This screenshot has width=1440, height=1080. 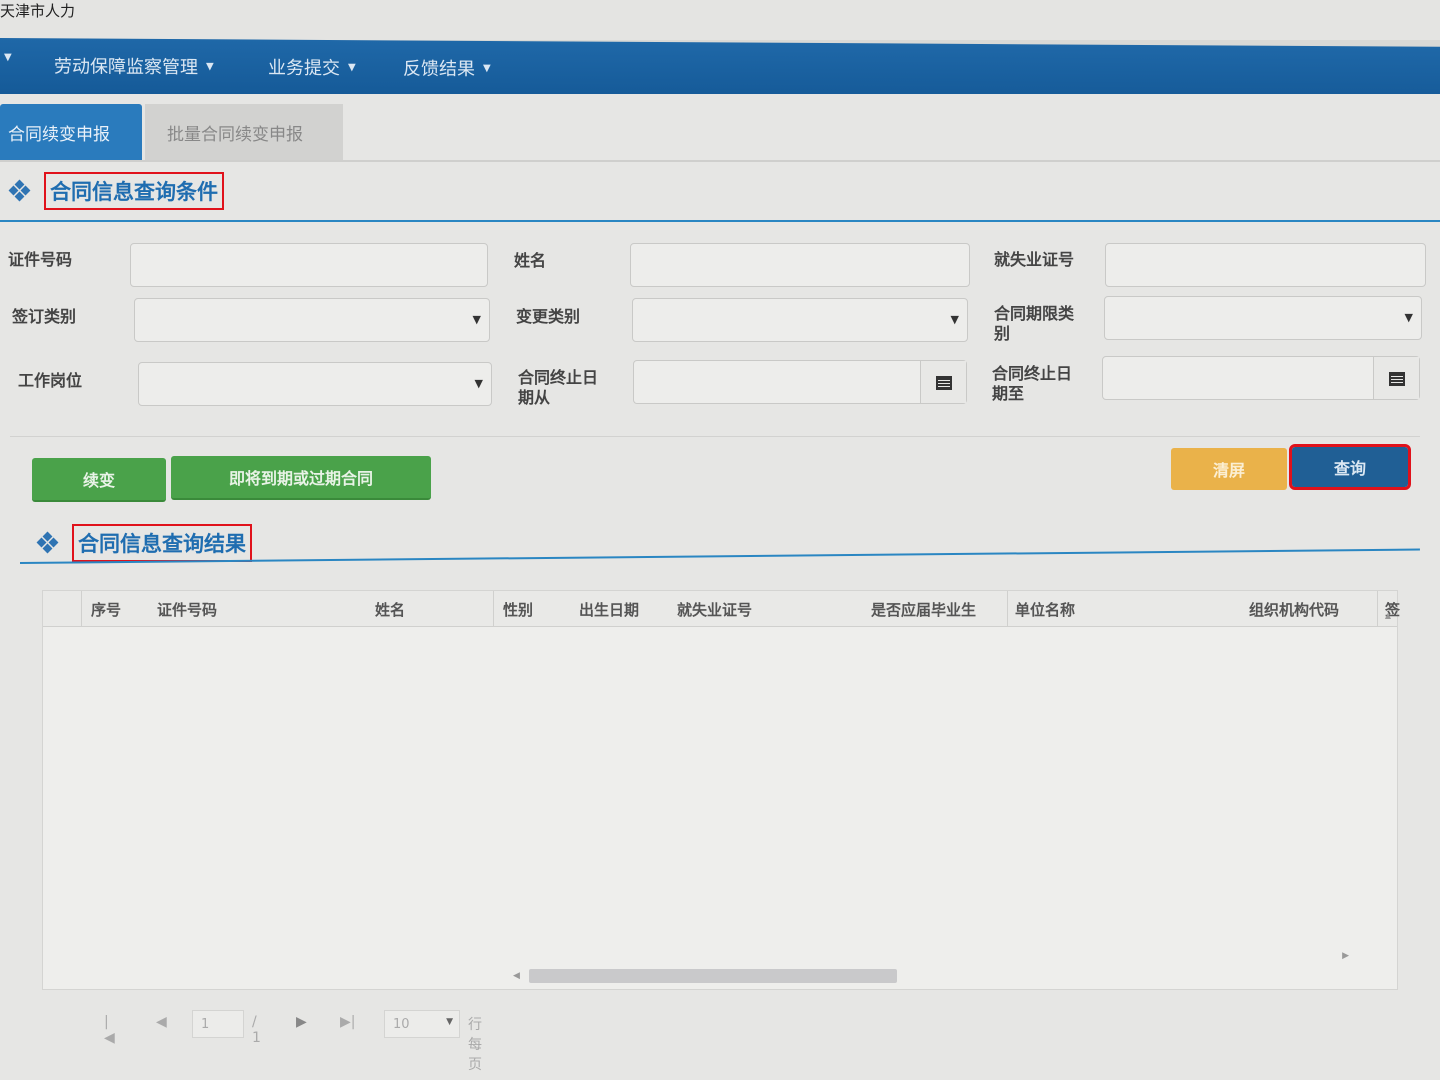 I want to click on page-size-select: 10 ▼, so click(x=422, y=1024).